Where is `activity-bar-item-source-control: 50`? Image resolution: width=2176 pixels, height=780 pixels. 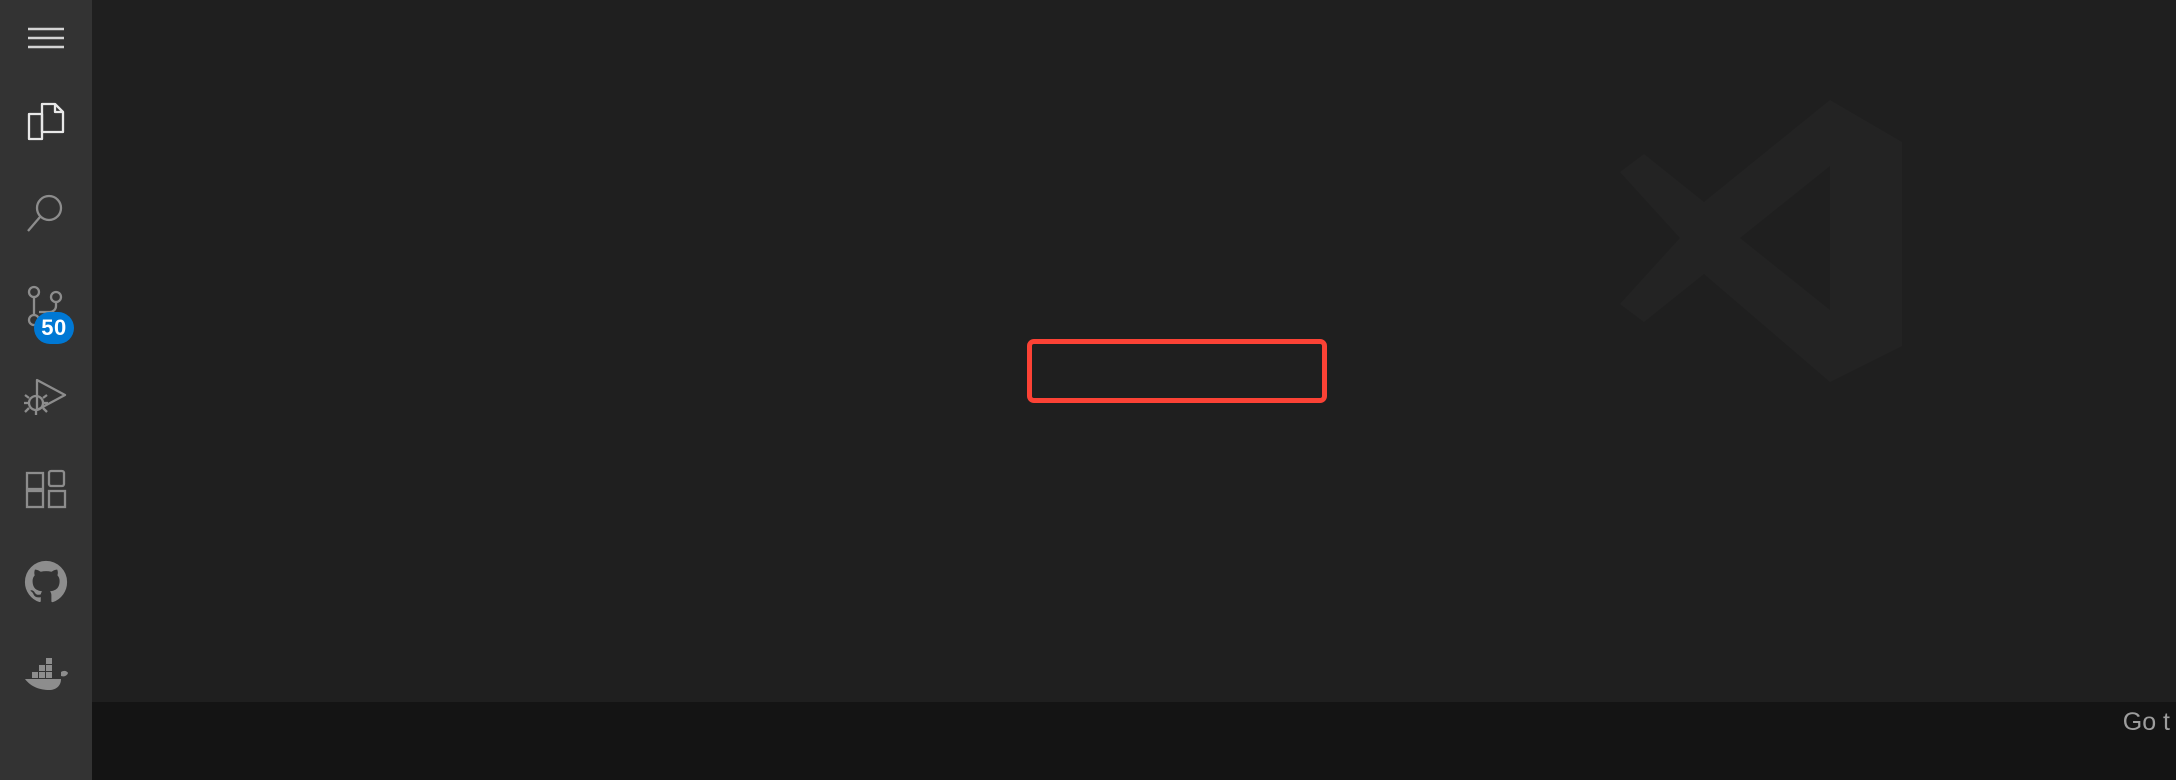
activity-bar-item-source-control: 50 is located at coordinates (46, 306).